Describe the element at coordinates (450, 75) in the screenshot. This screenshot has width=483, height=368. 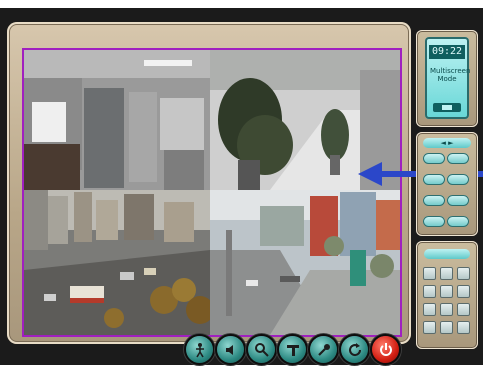
I see `mode-label: Multiscreen Mode` at that location.